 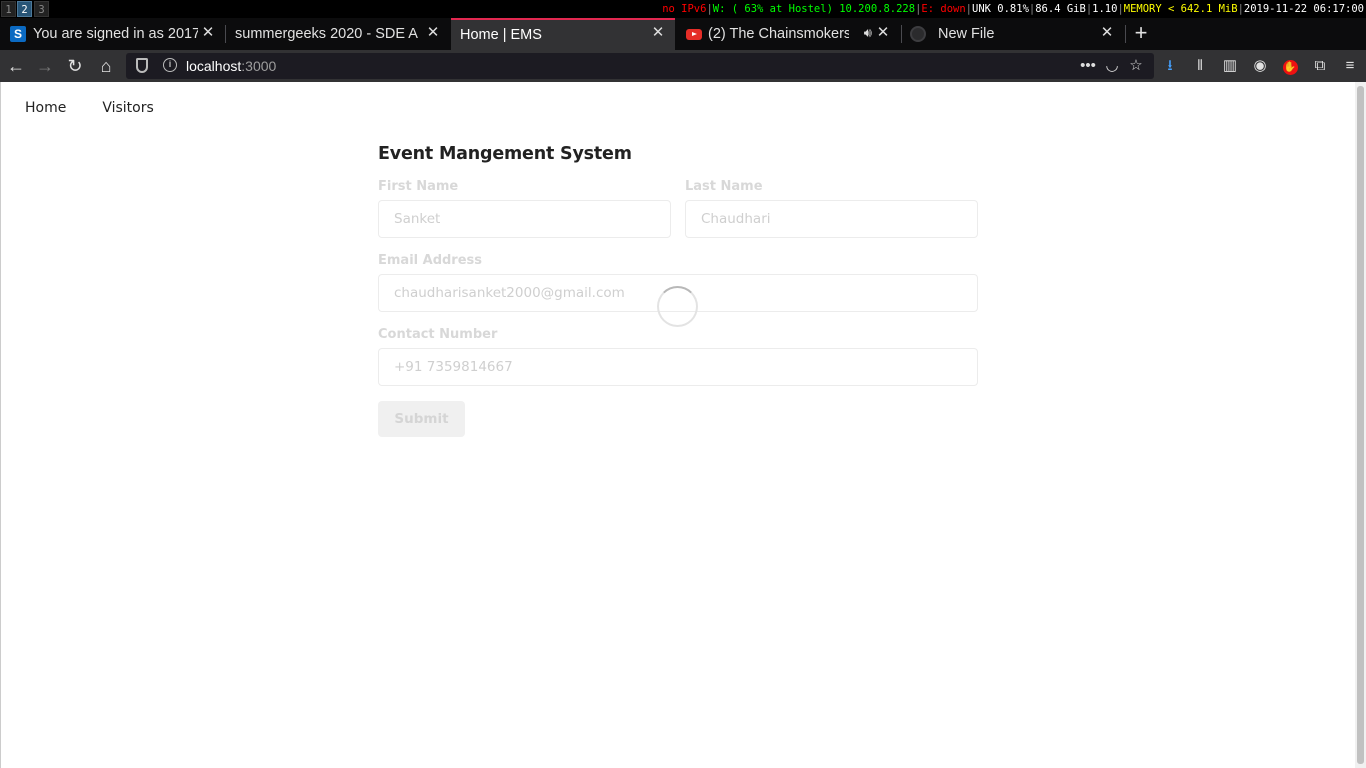 What do you see at coordinates (259, 66) in the screenshot?
I see `url-port: :3000` at bounding box center [259, 66].